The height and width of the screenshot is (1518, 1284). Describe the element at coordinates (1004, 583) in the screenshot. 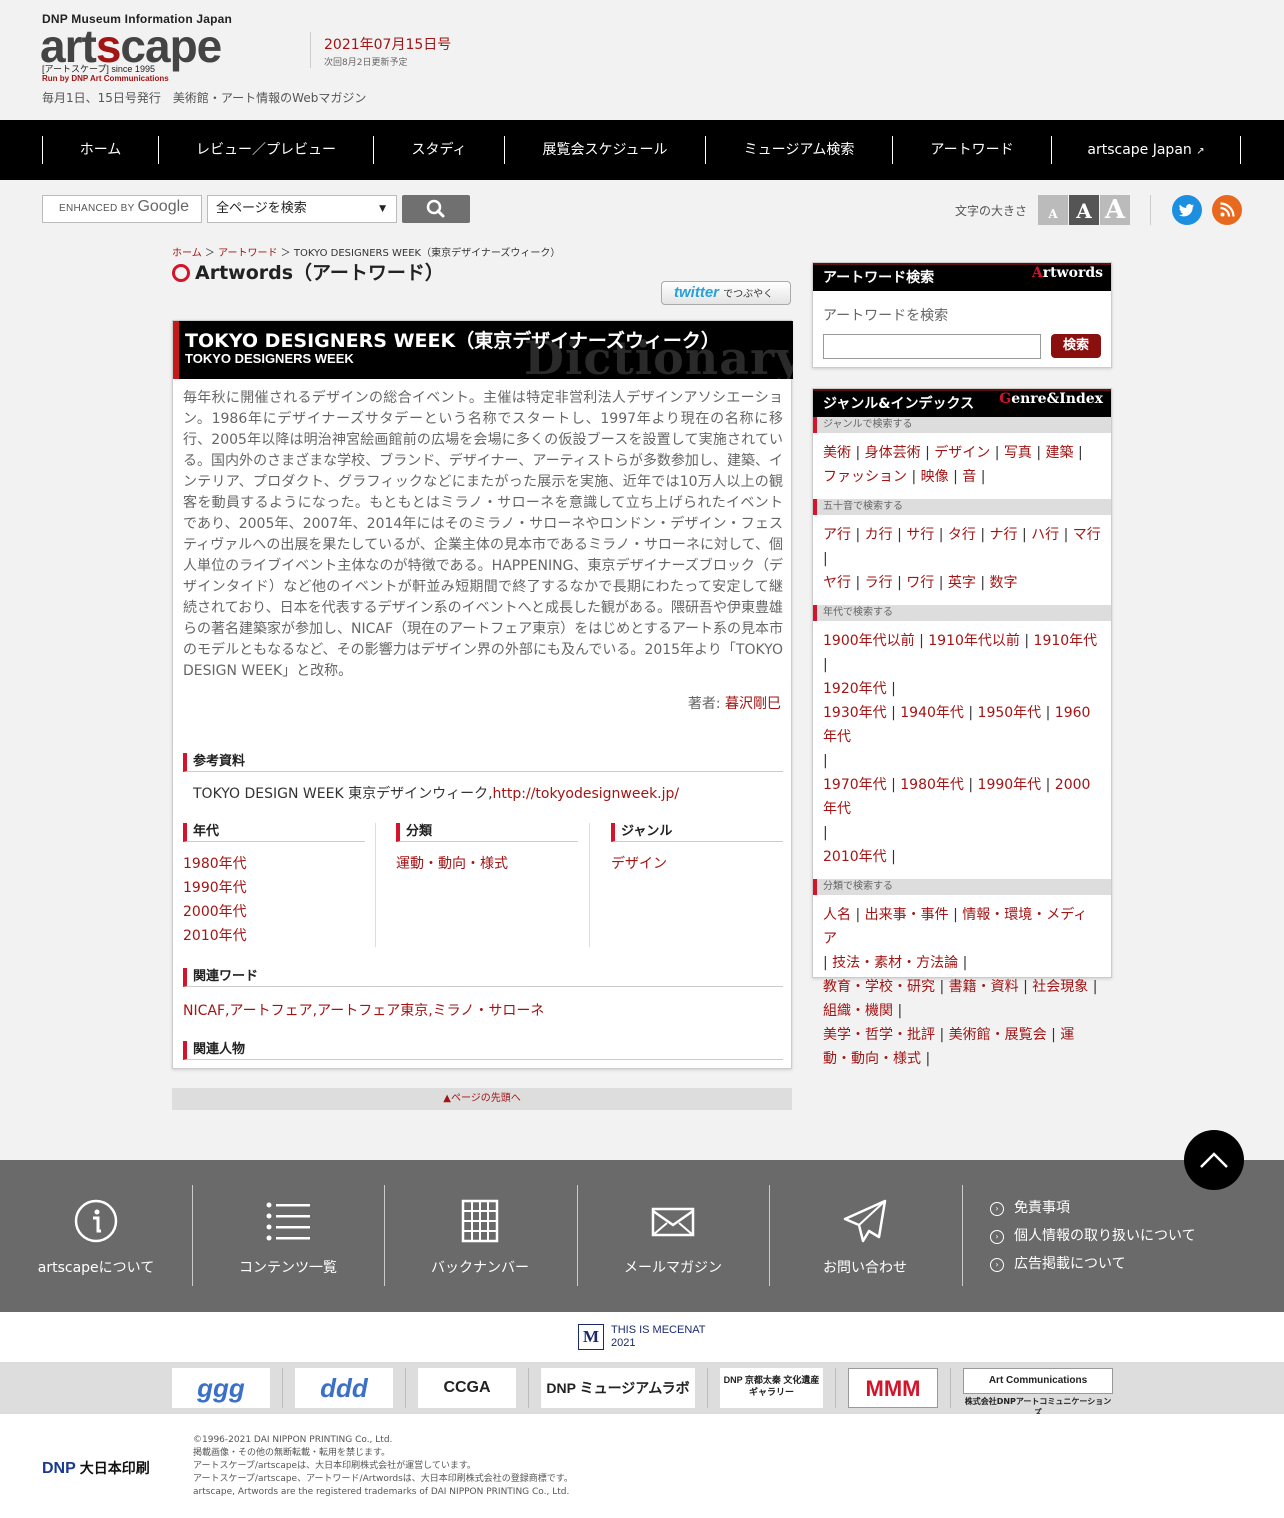

I see `kana-link: 数字` at that location.